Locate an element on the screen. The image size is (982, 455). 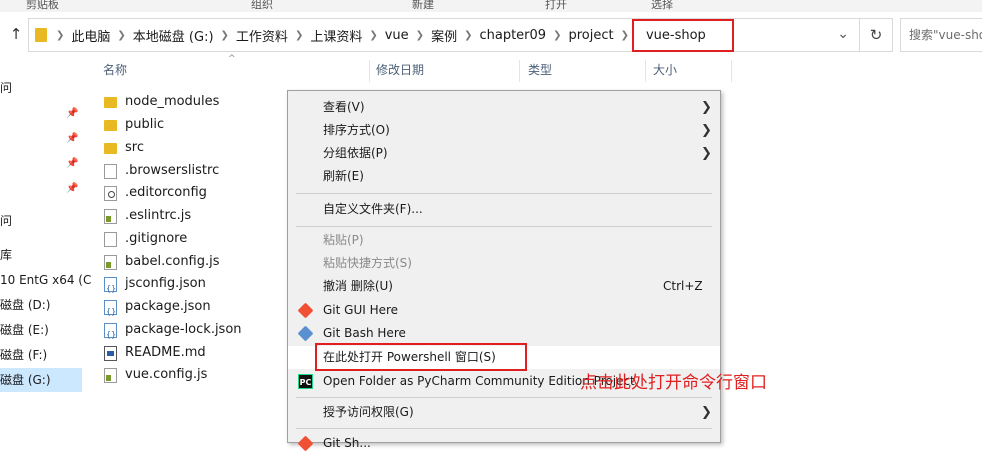
menu-item-group: 分组依据(P) ❯ is located at coordinates (504, 153).